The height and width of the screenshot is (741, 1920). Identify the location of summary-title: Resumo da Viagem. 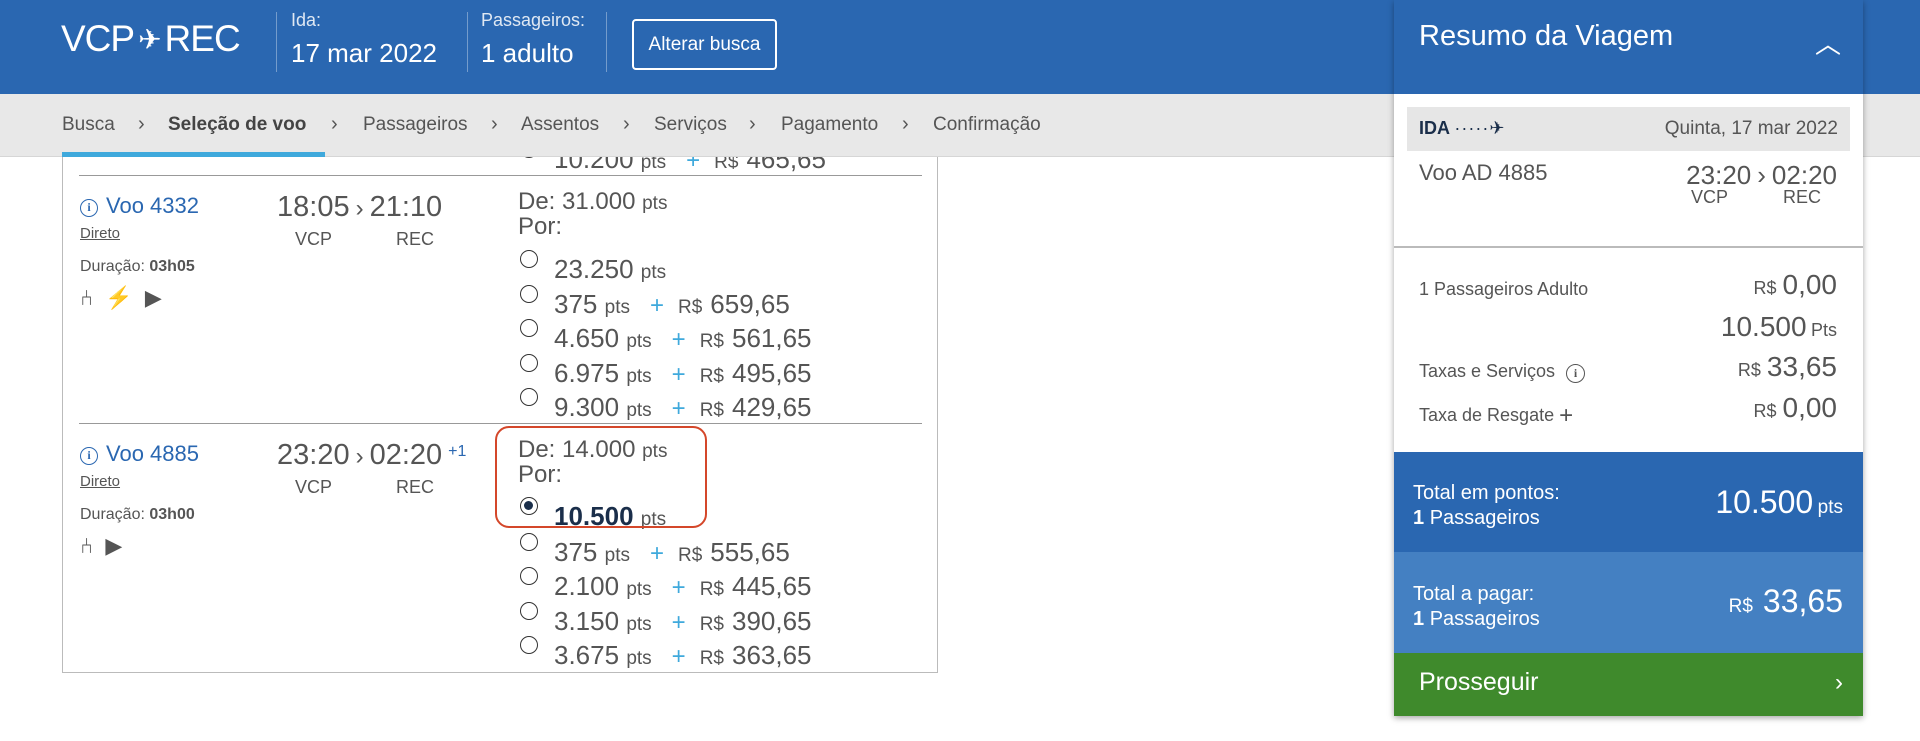
(1546, 36).